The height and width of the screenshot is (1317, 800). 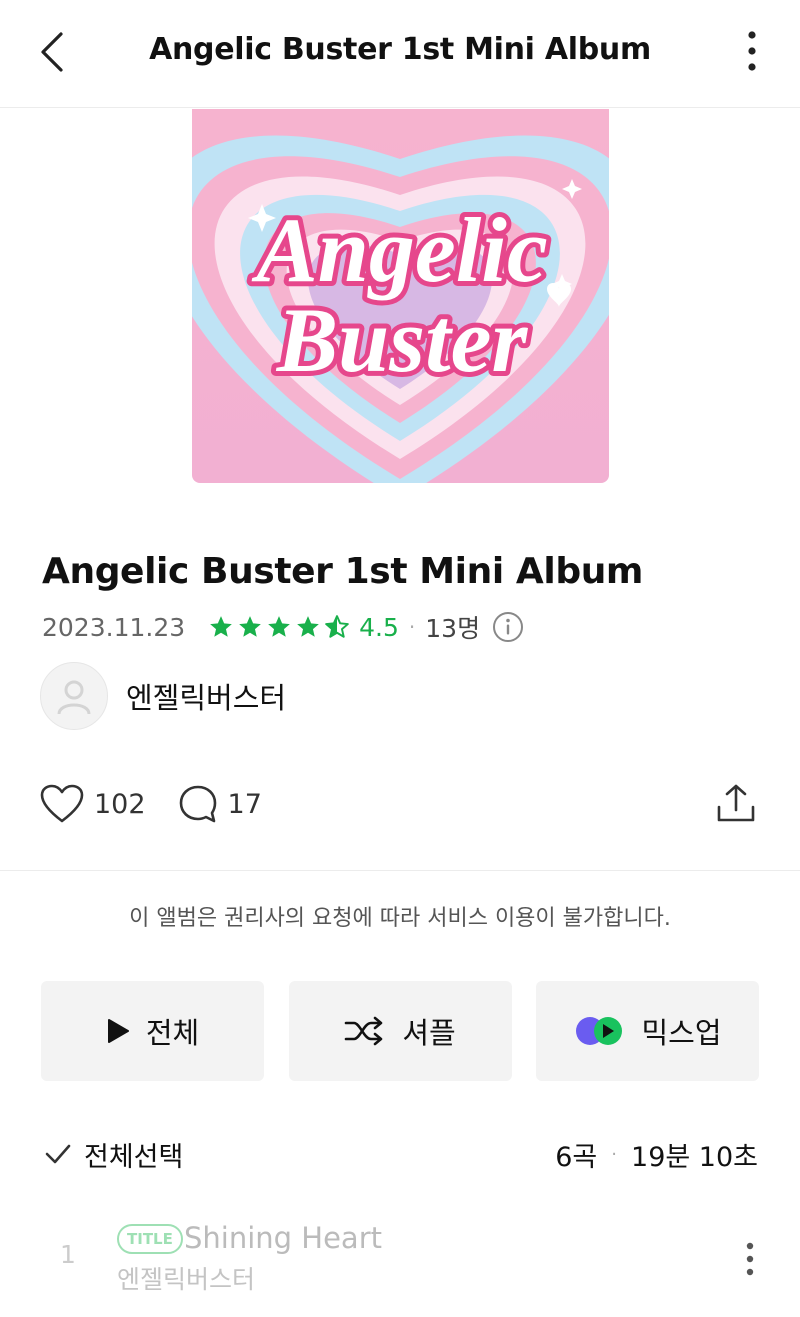 What do you see at coordinates (220, 804) in the screenshot?
I see `comment-button: 17` at bounding box center [220, 804].